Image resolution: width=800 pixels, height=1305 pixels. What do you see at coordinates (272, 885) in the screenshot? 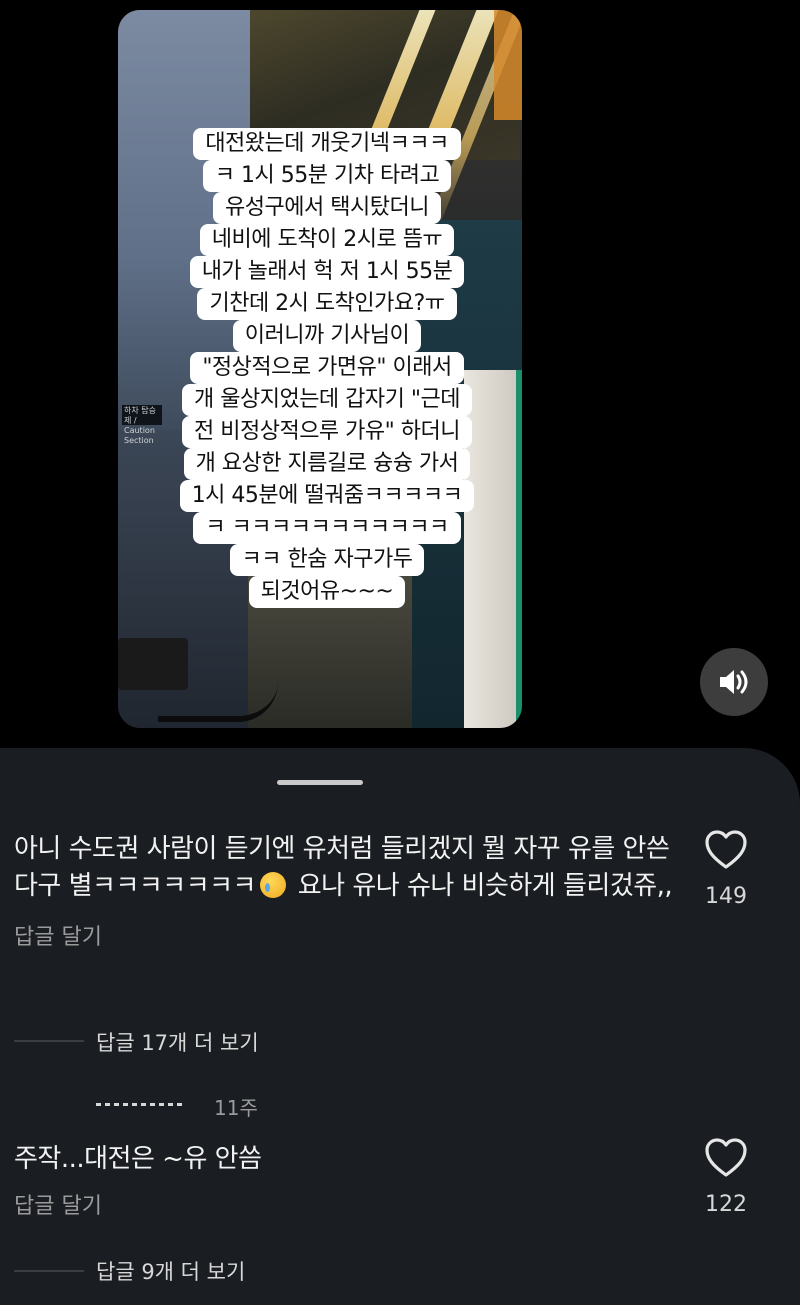
I see `crying-face-emoji-icon` at bounding box center [272, 885].